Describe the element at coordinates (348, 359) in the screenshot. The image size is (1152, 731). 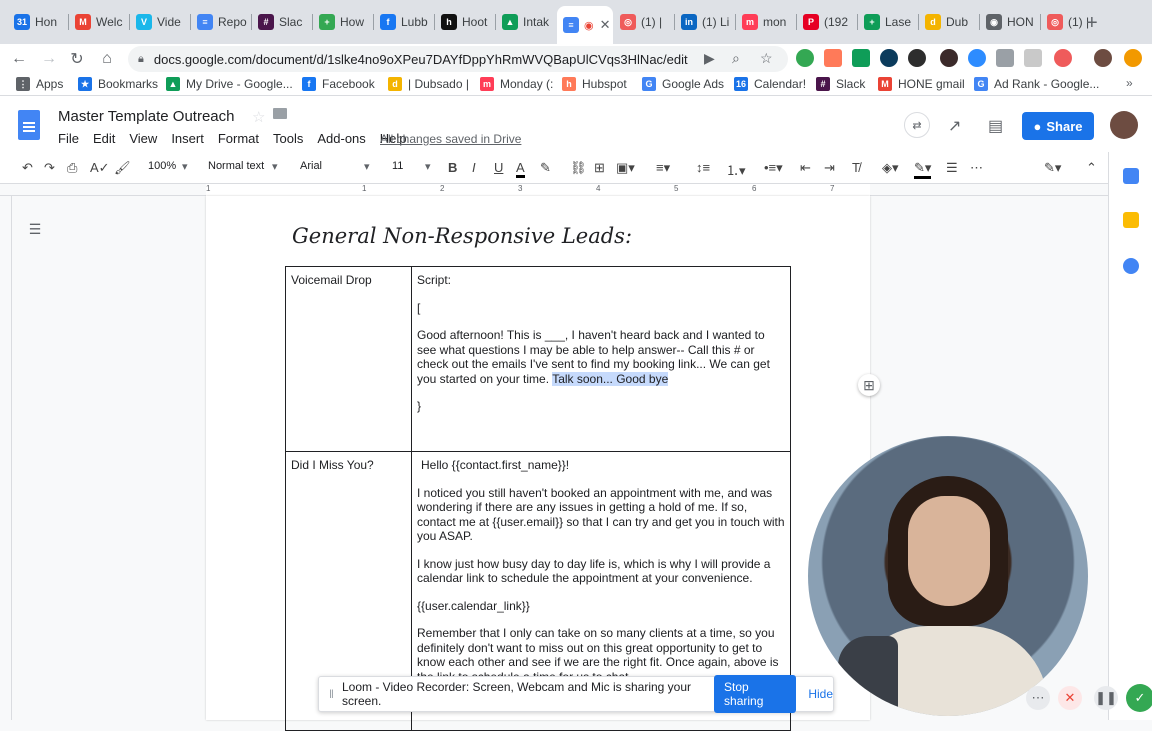
I see `table-cell-label: Voicemail Drop` at that location.